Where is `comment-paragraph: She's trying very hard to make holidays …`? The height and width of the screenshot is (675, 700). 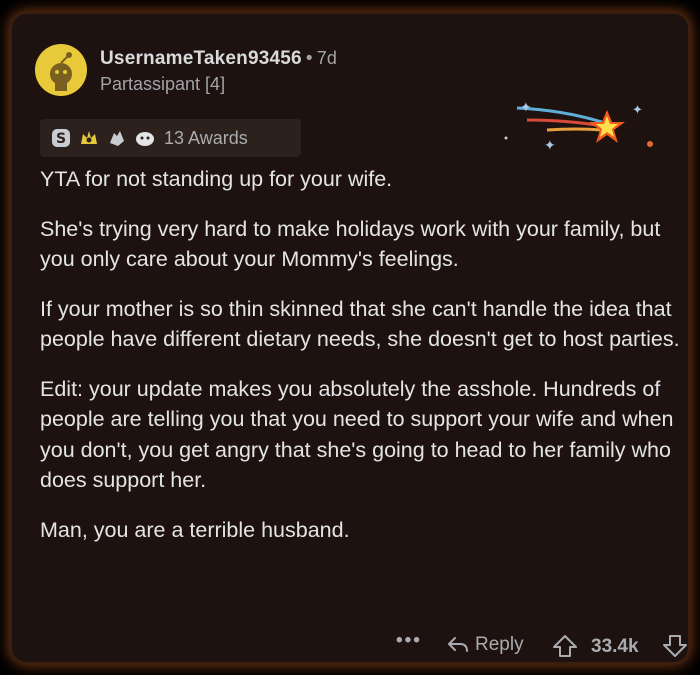 comment-paragraph: She's trying very hard to make holidays … is located at coordinates (350, 244).